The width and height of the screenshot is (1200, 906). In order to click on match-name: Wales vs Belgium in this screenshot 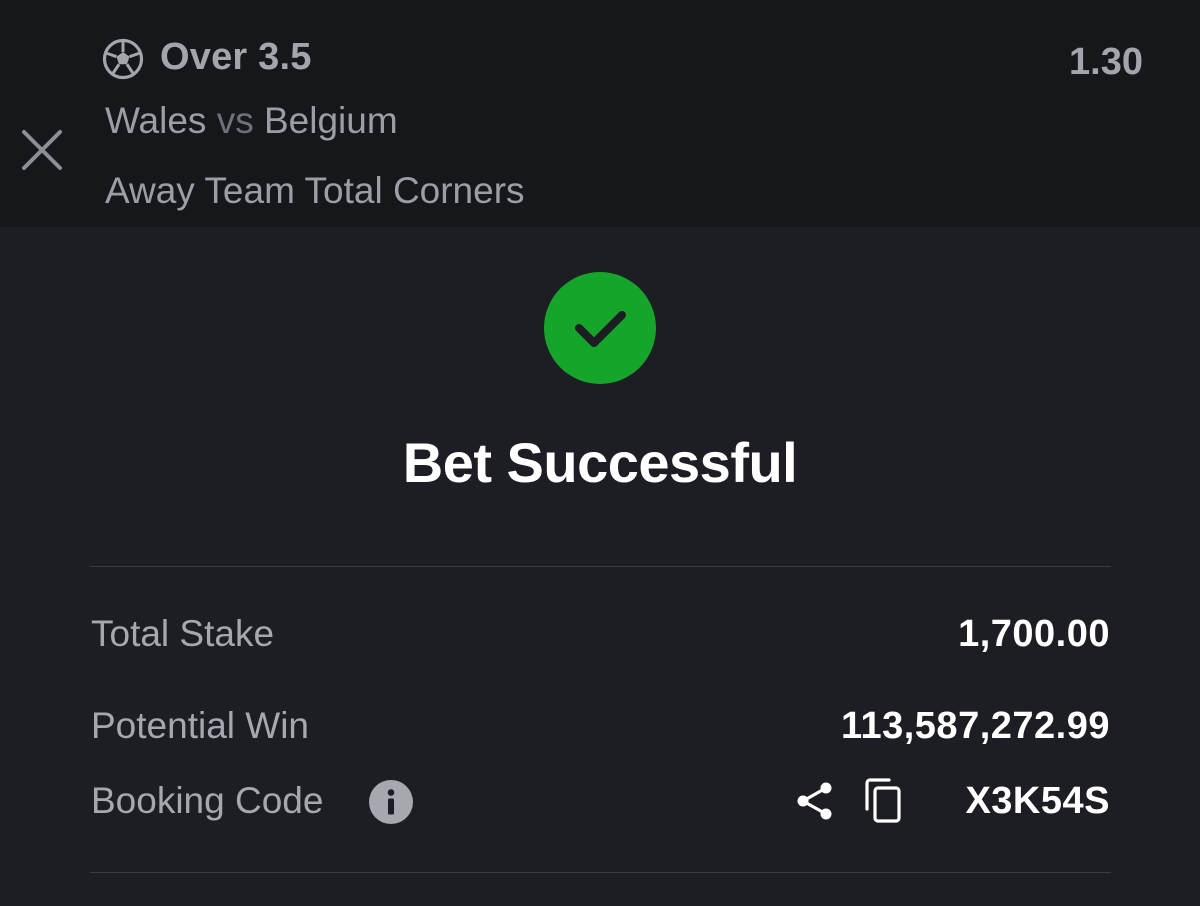, I will do `click(251, 121)`.